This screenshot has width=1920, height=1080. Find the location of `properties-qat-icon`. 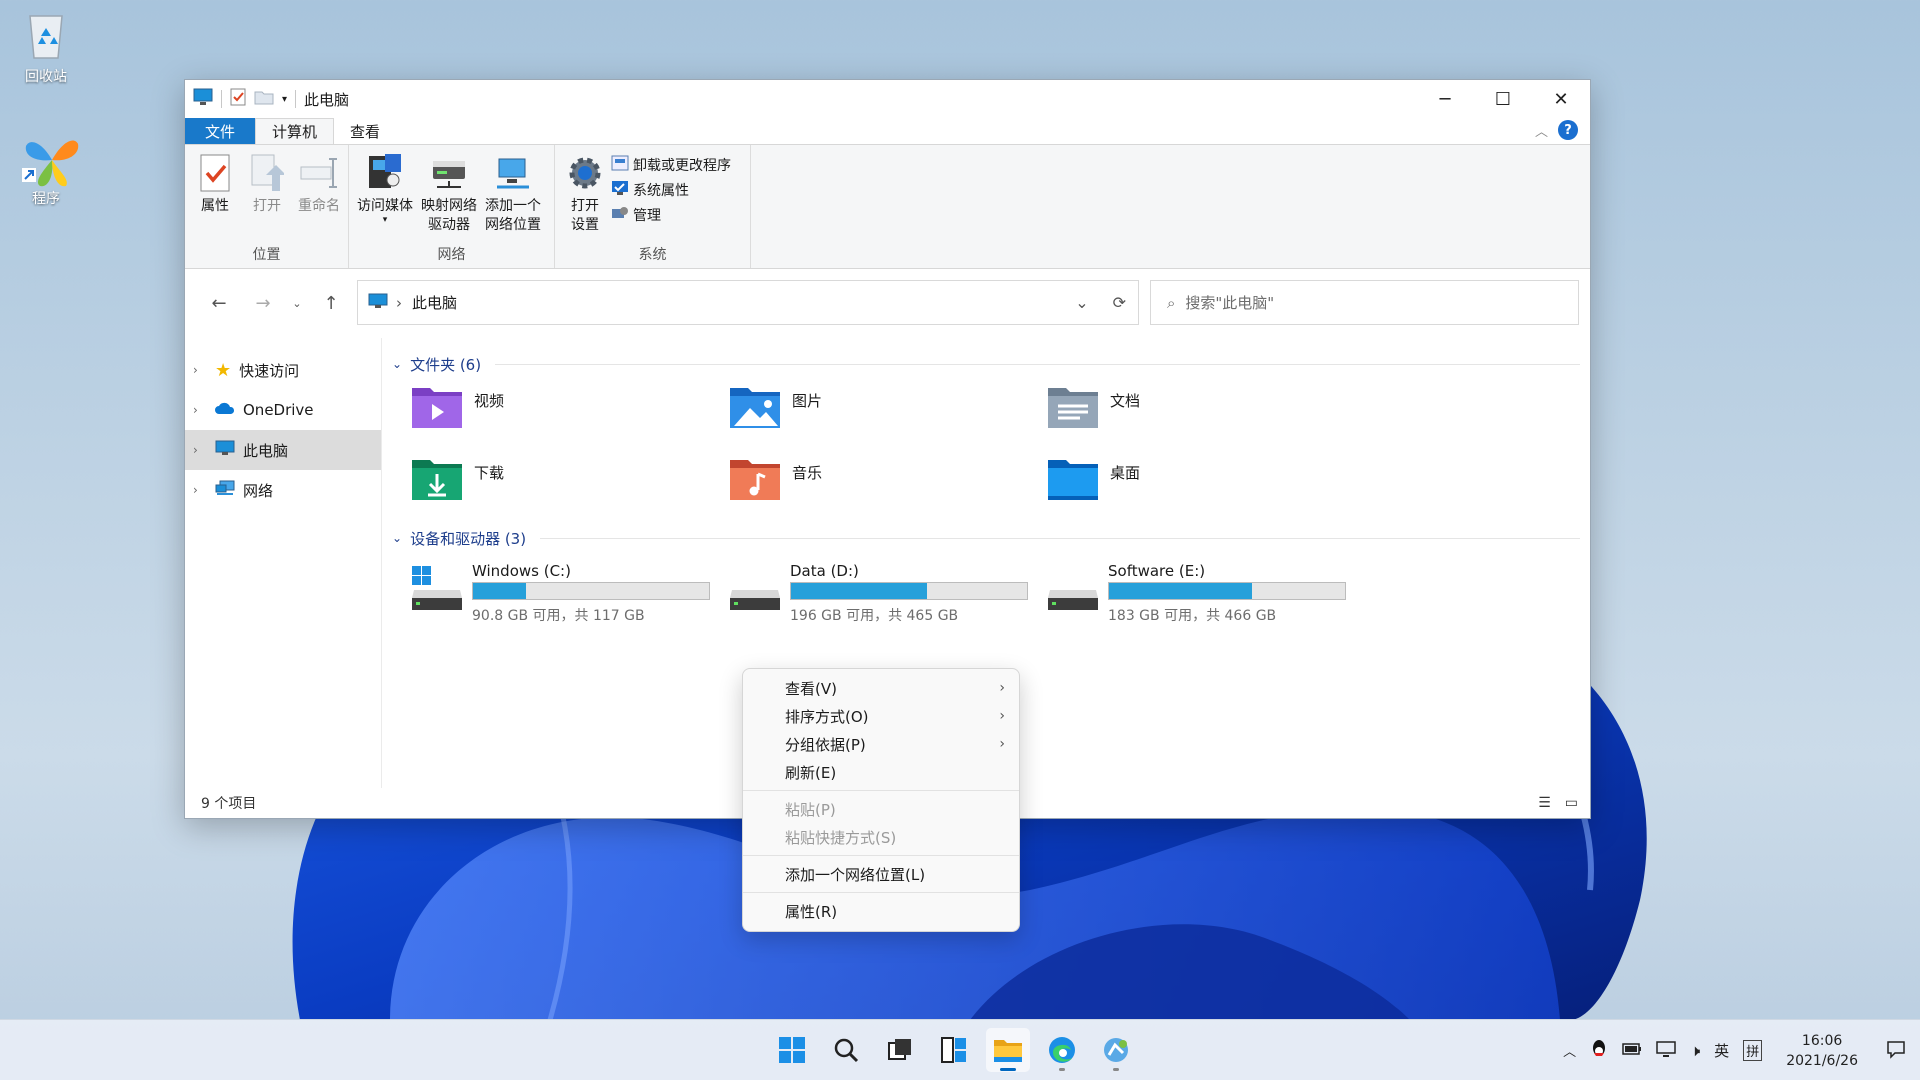

properties-qat-icon is located at coordinates (238, 99).